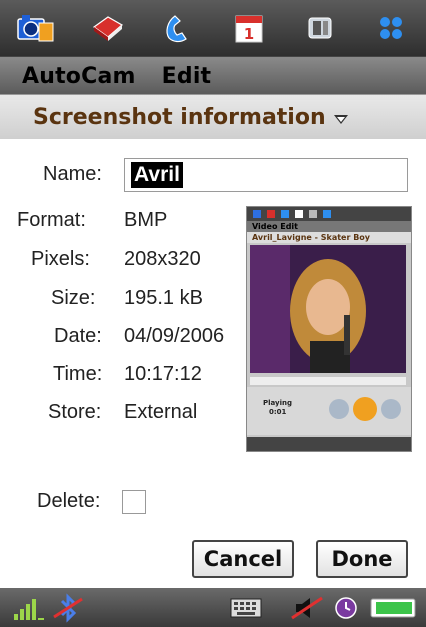 This screenshot has height=627, width=426. Describe the element at coordinates (163, 298) in the screenshot. I see `size-value: 195.1 kB` at that location.